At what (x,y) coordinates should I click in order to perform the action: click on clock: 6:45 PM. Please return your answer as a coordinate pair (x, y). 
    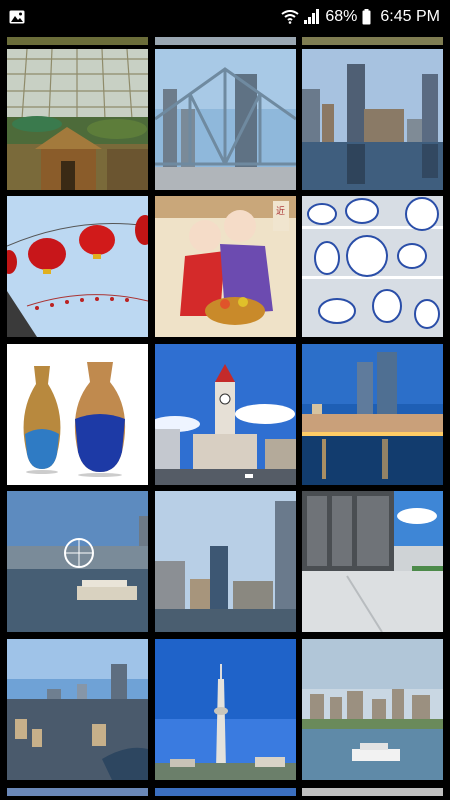
    Looking at the image, I should click on (410, 16).